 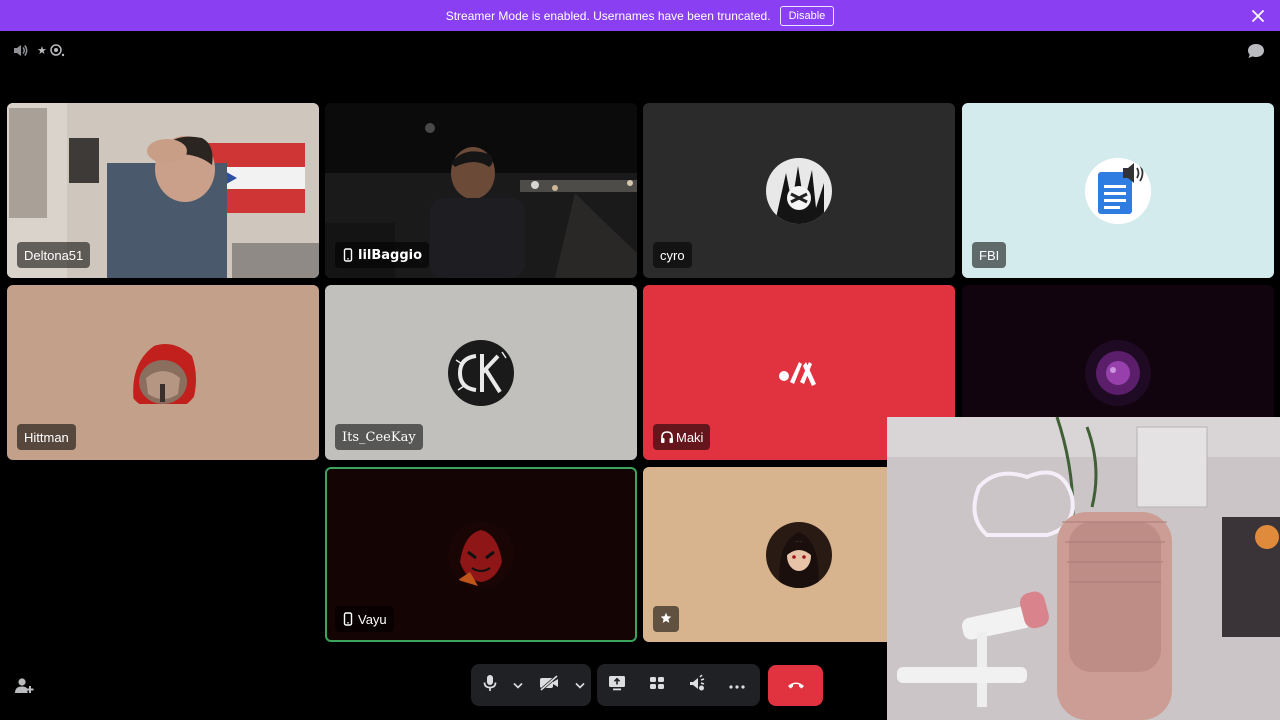 I want to click on activity-controls, so click(x=678, y=685).